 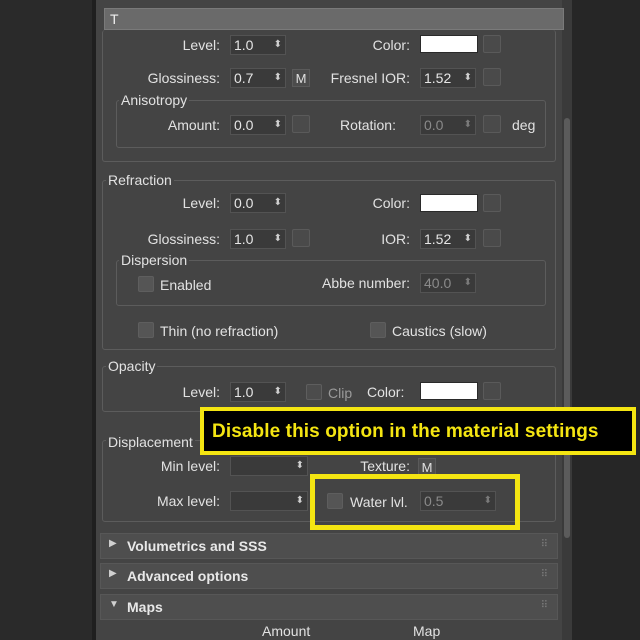 What do you see at coordinates (415, 502) in the screenshot?
I see `highlight-box` at bounding box center [415, 502].